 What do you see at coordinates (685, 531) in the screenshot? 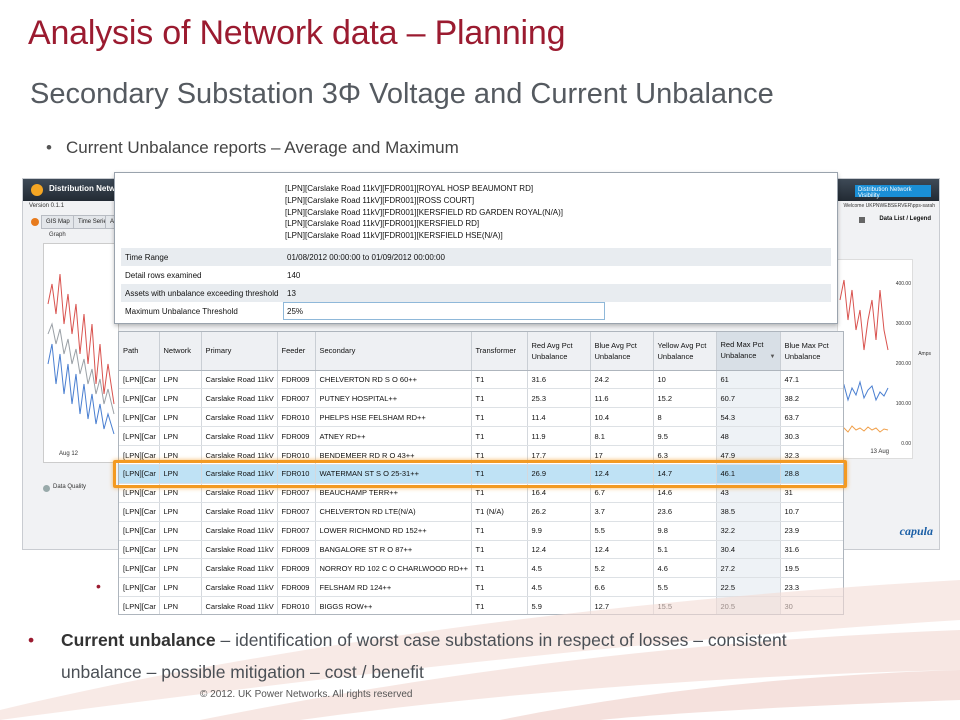
I see `table-cell: 9.8` at bounding box center [685, 531].